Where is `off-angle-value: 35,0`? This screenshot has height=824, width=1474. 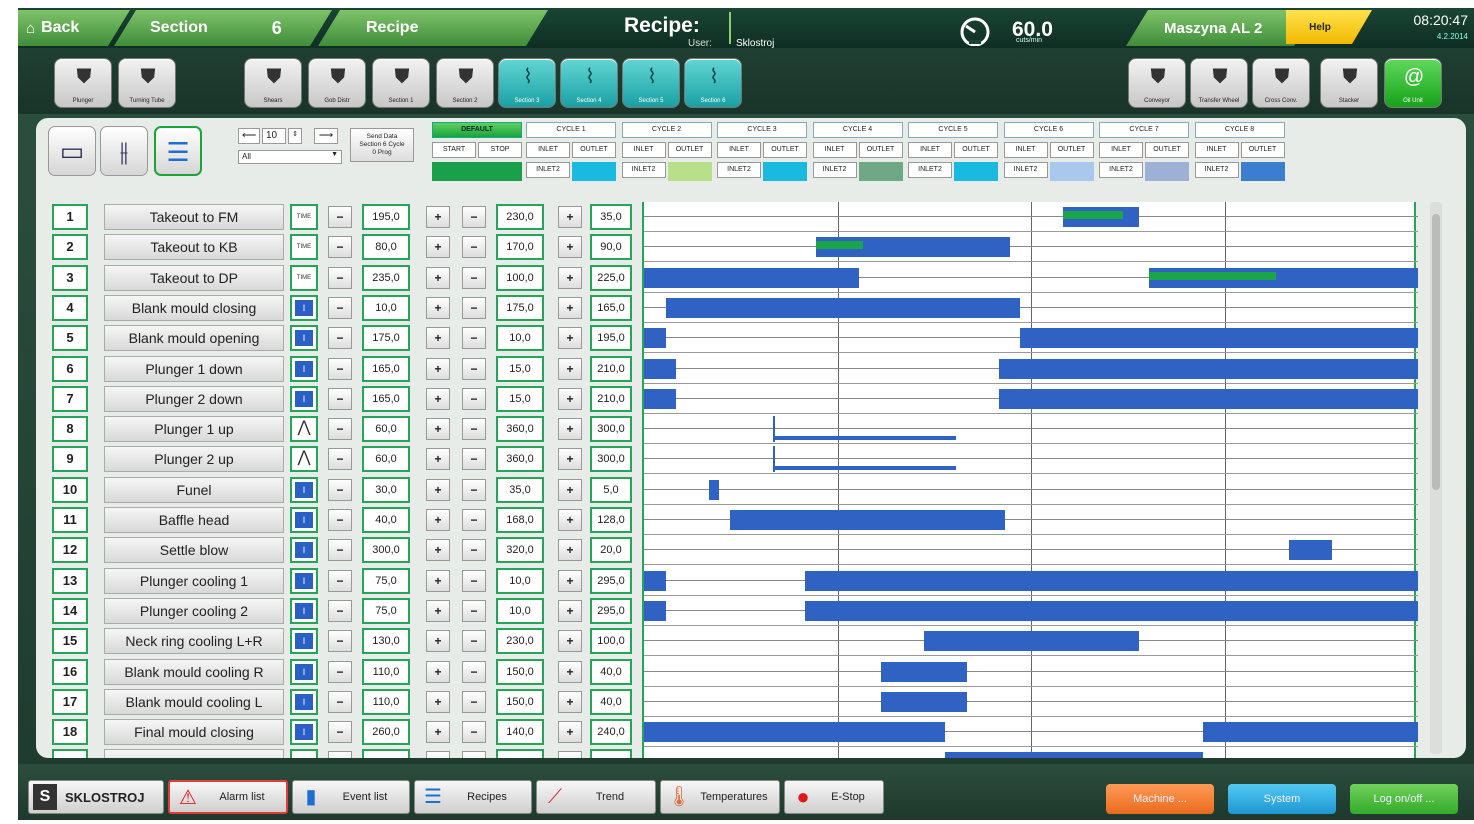
off-angle-value: 35,0 is located at coordinates (520, 489).